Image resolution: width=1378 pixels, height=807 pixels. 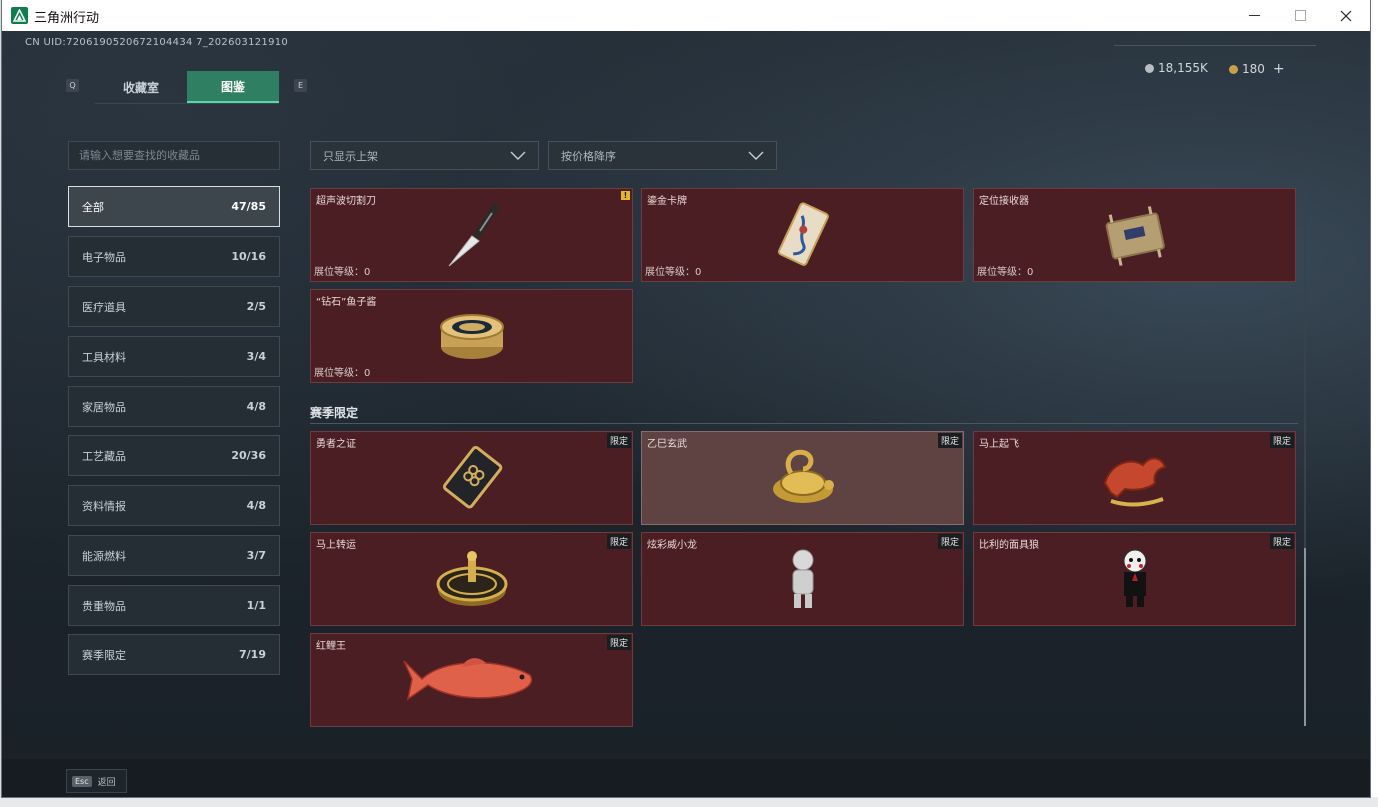 What do you see at coordinates (248, 206) in the screenshot?
I see `category-count: 47/85` at bounding box center [248, 206].